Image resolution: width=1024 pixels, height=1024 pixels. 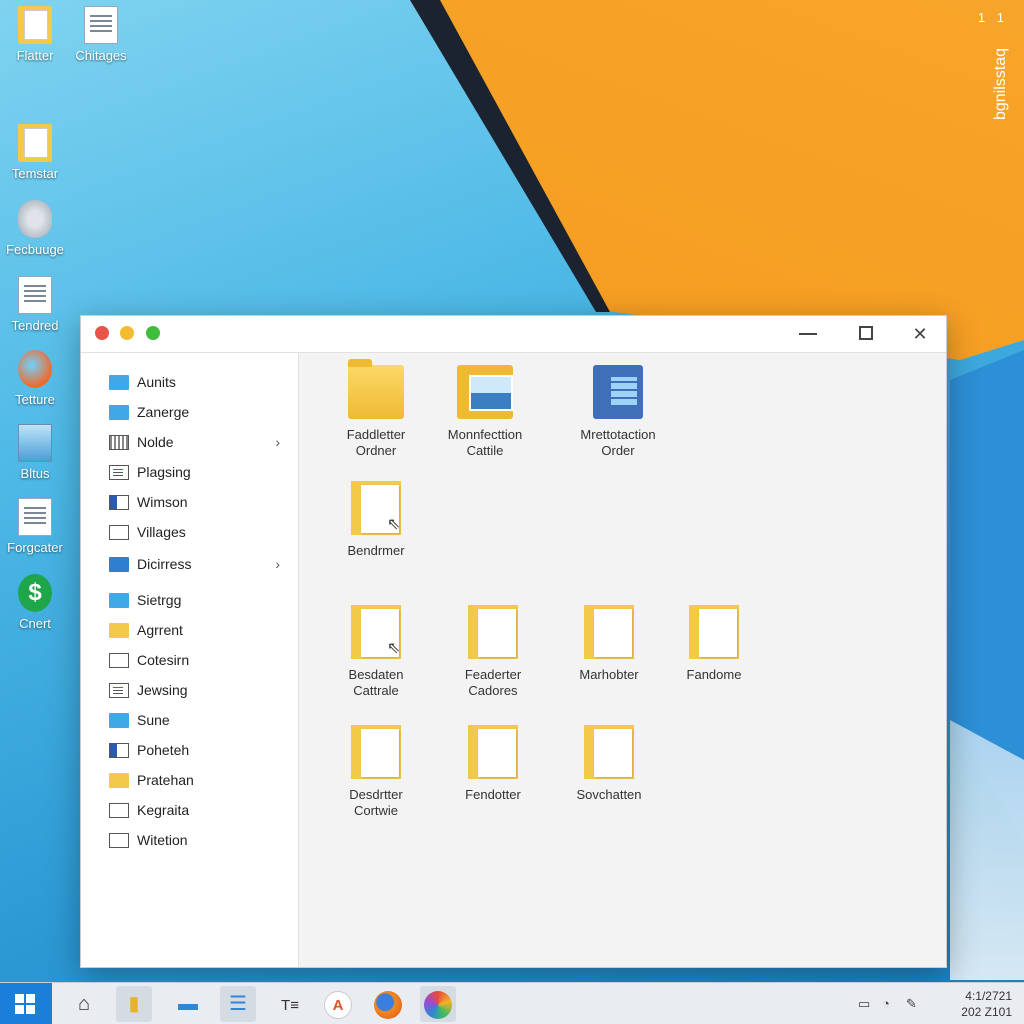 What do you see at coordinates (134, 1004) in the screenshot?
I see `file-explorer-taskbar-button: ▮` at bounding box center [134, 1004].